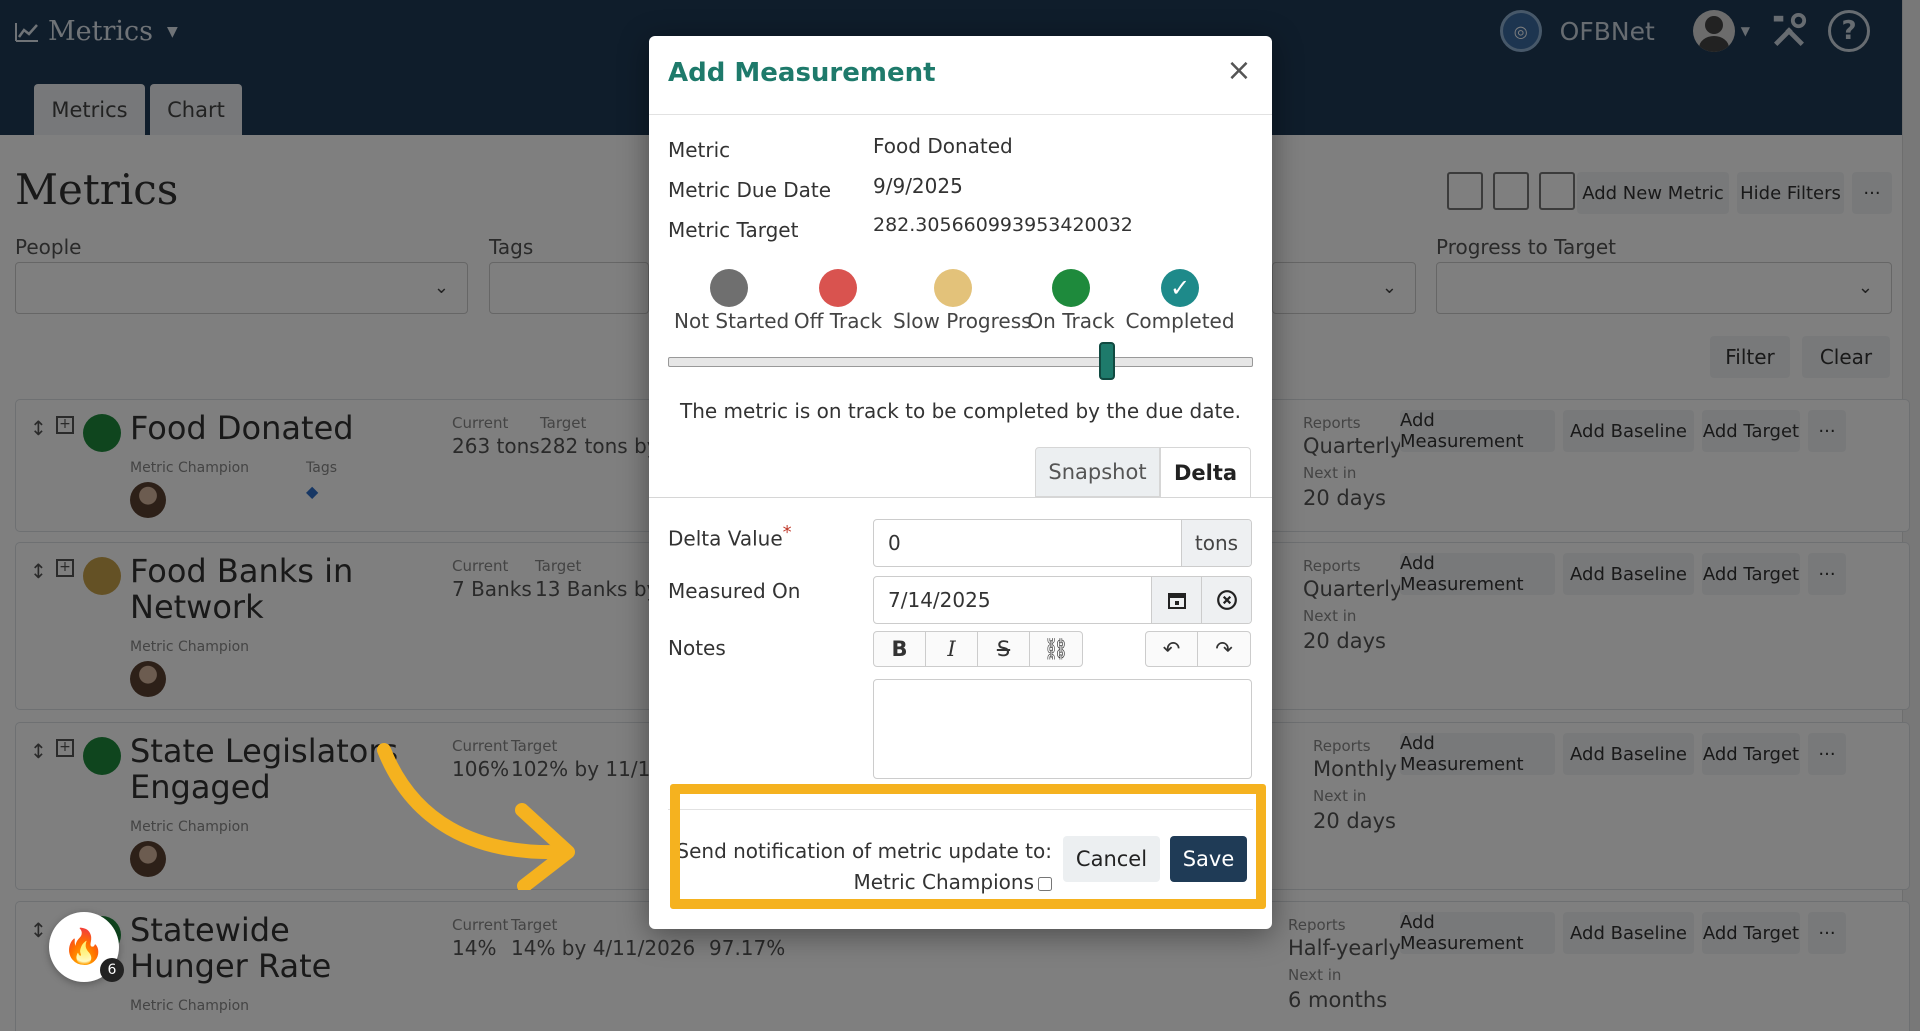 The width and height of the screenshot is (1920, 1031). I want to click on status-label: Off Track, so click(838, 321).